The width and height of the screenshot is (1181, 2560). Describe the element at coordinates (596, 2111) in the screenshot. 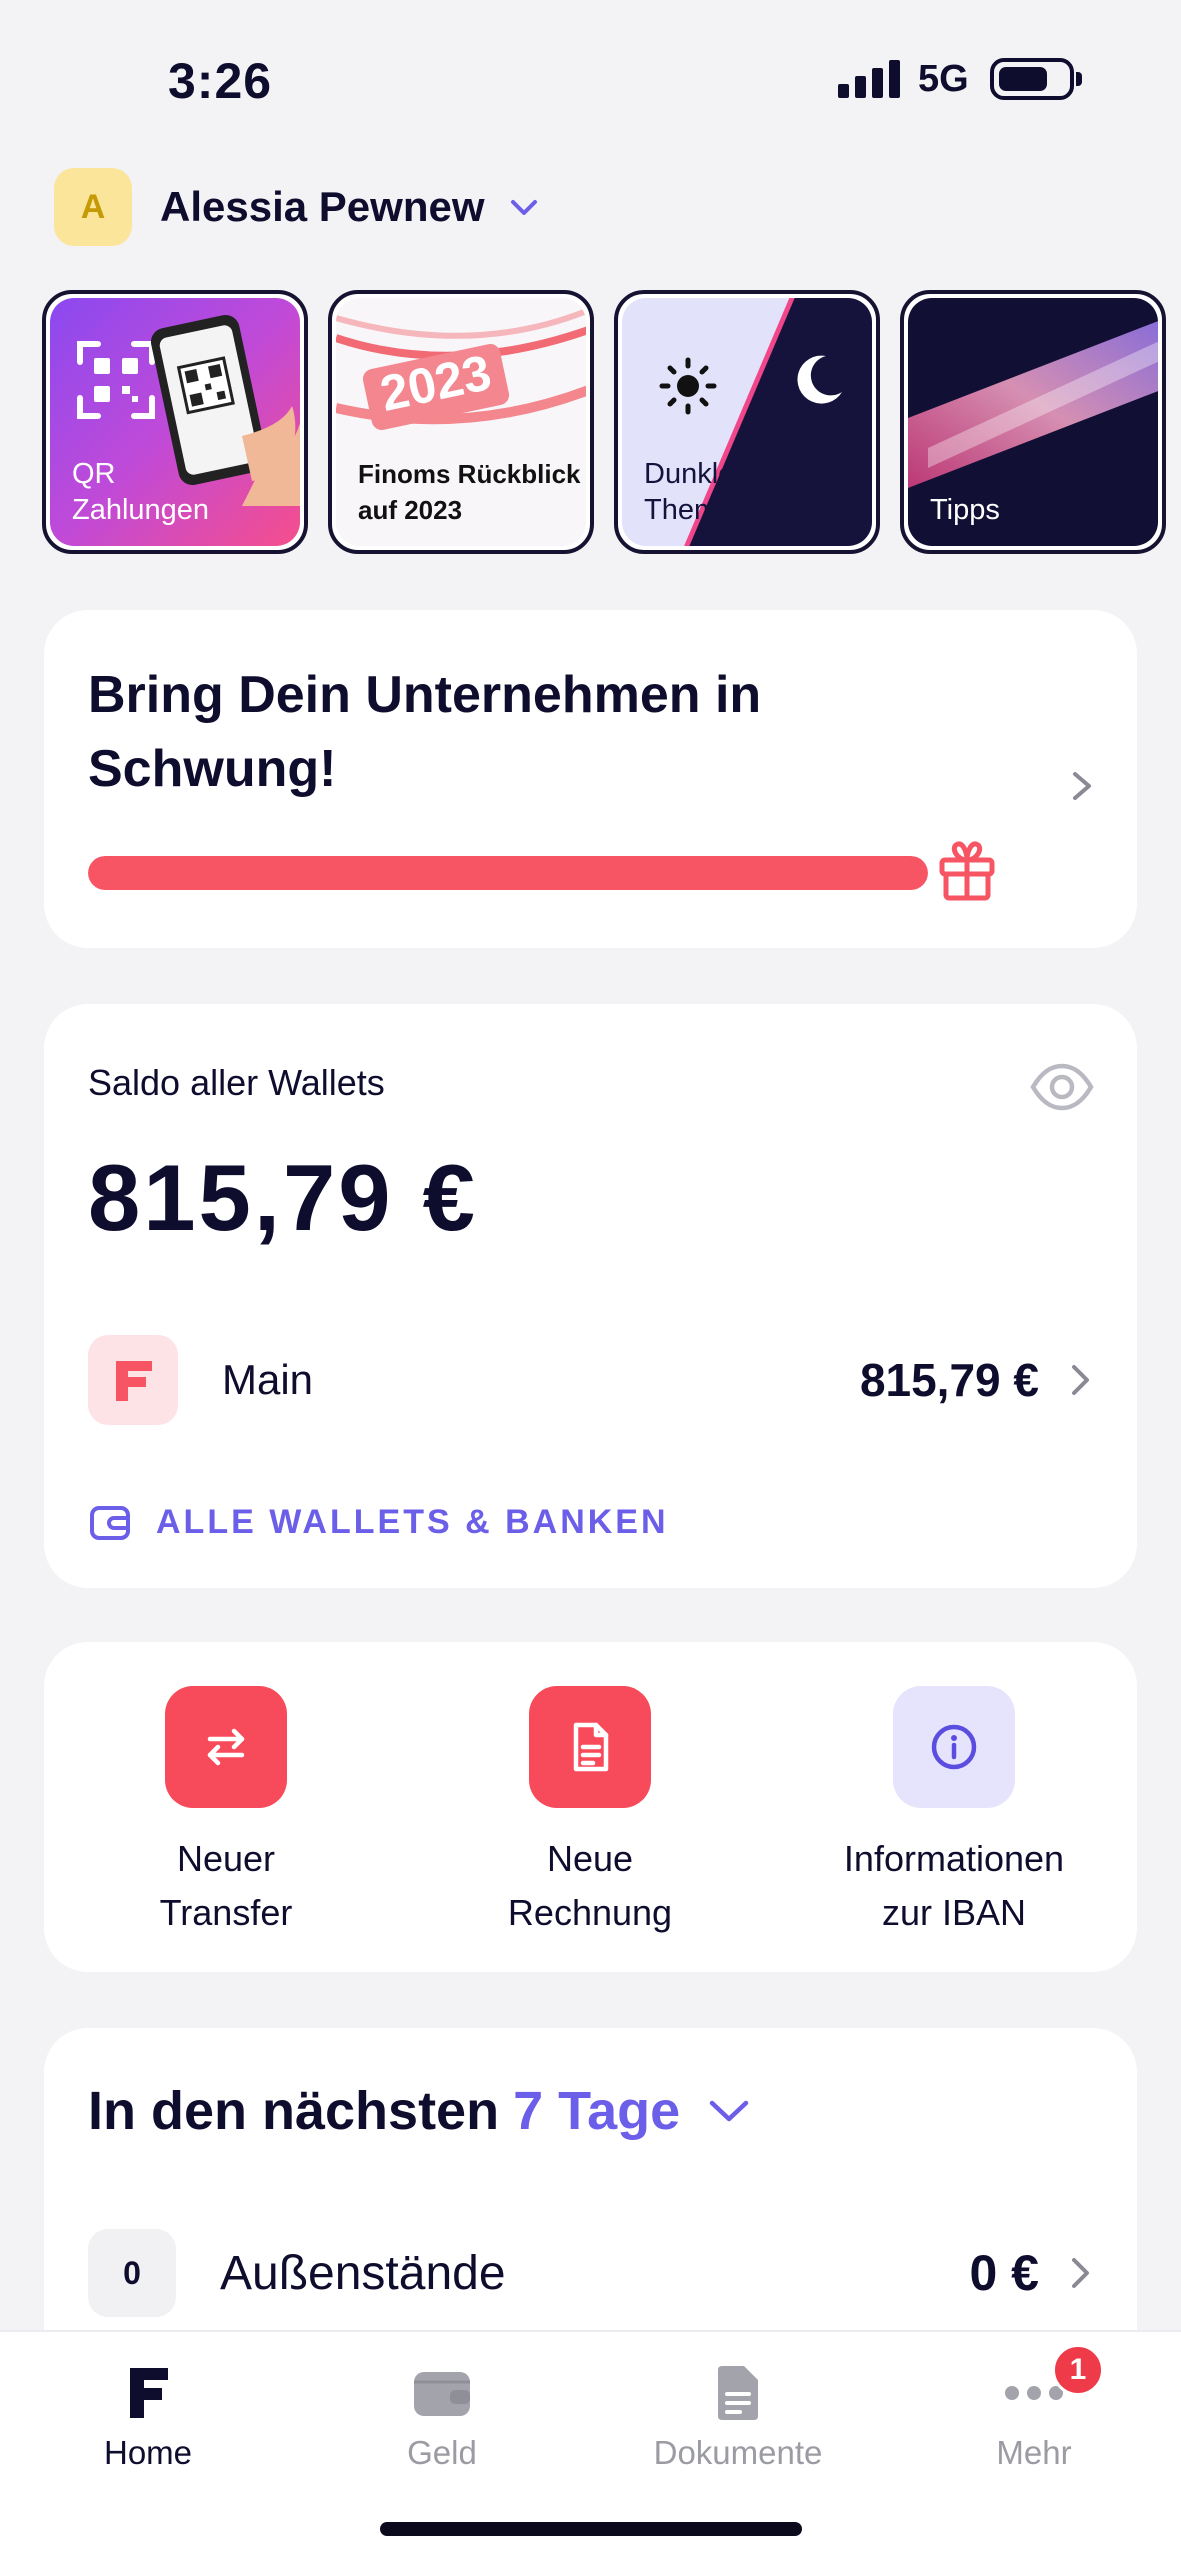

I see `period-selector: 7 Tage` at that location.